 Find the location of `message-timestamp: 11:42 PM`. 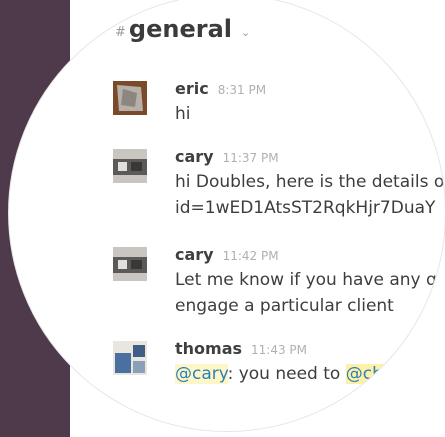

message-timestamp: 11:42 PM is located at coordinates (251, 256).